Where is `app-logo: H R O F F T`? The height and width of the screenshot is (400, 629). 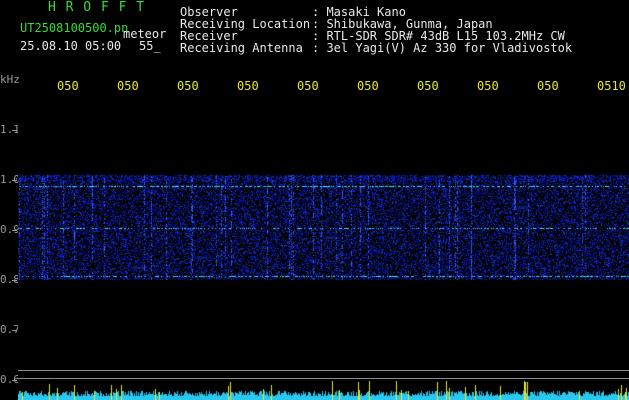
app-logo: H R O F F T is located at coordinates (97, 7).